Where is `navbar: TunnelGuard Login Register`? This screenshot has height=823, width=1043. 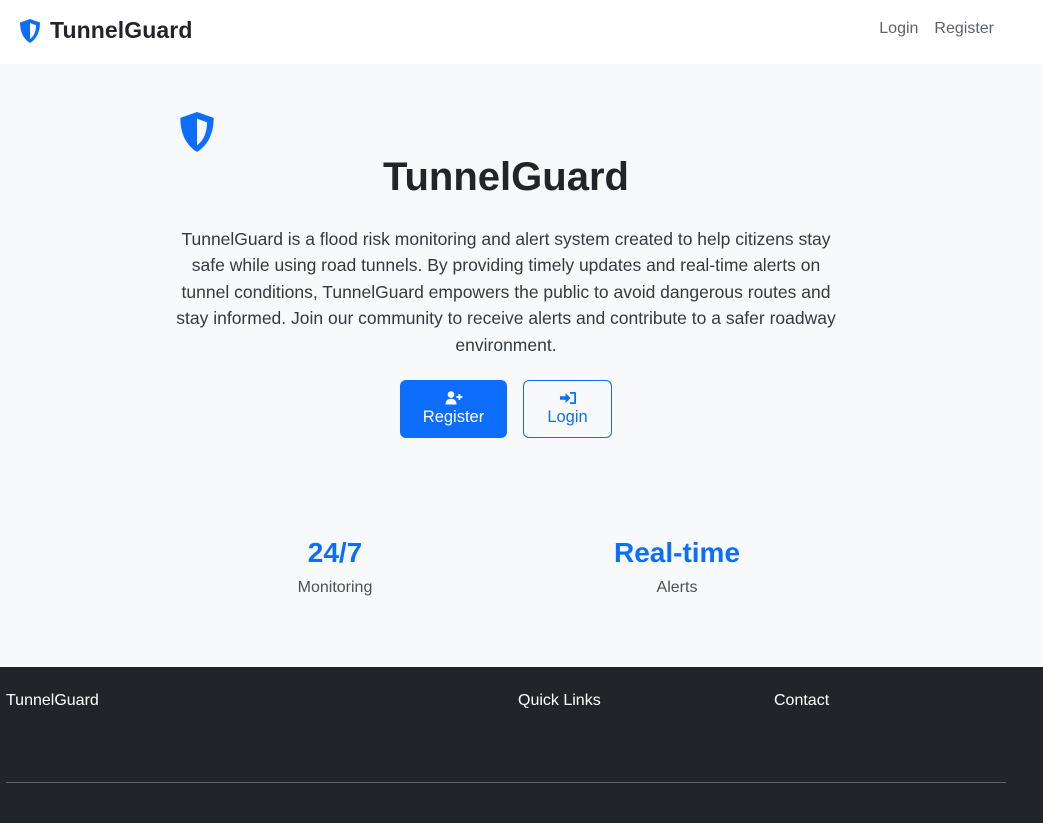 navbar: TunnelGuard Login Register is located at coordinates (521, 32).